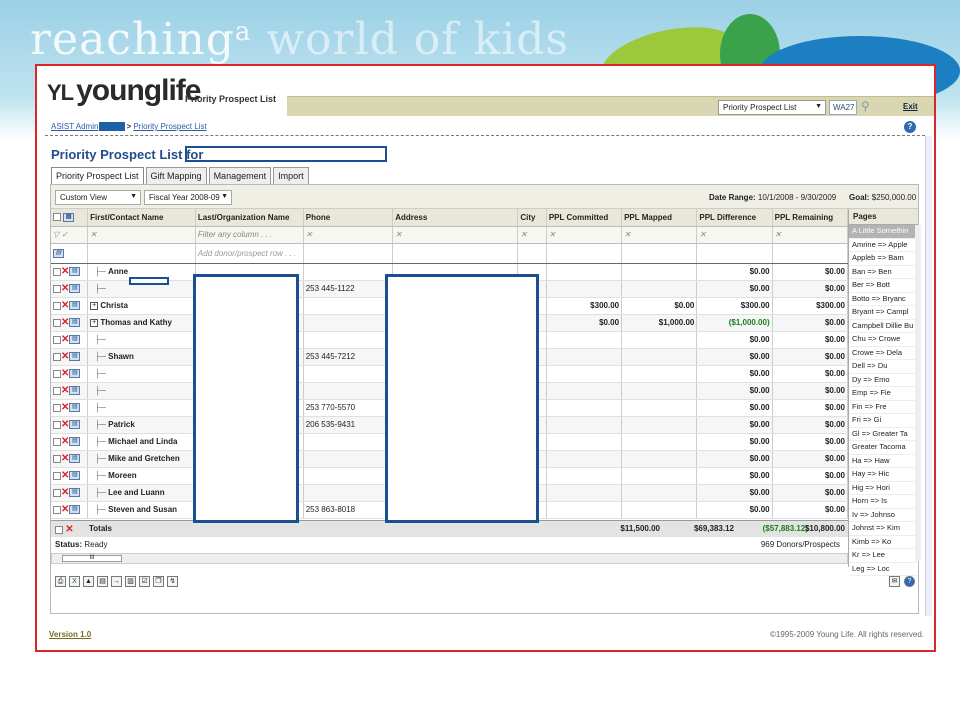  I want to click on phone-cell: 253 863-8018, so click(348, 510).